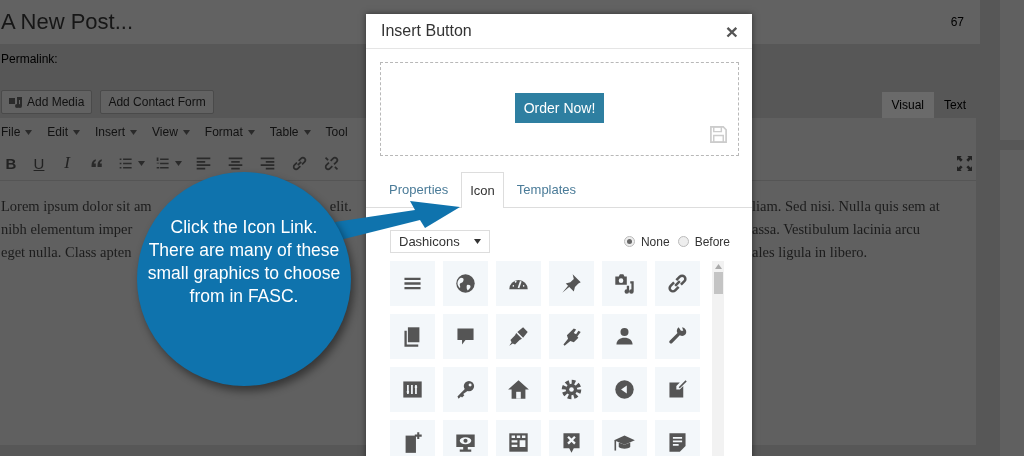 The height and width of the screenshot is (456, 1024). Describe the element at coordinates (47, 102) in the screenshot. I see `add-media-button: Add Media` at that location.